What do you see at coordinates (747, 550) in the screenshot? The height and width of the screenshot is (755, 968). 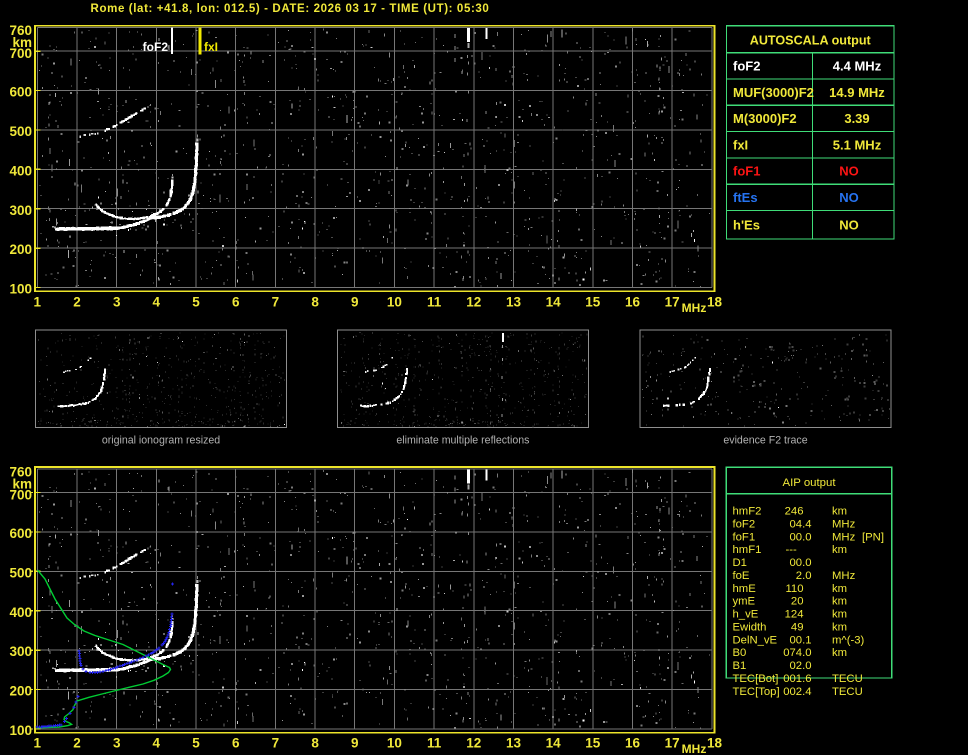 I see `svg-text: hmF1` at bounding box center [747, 550].